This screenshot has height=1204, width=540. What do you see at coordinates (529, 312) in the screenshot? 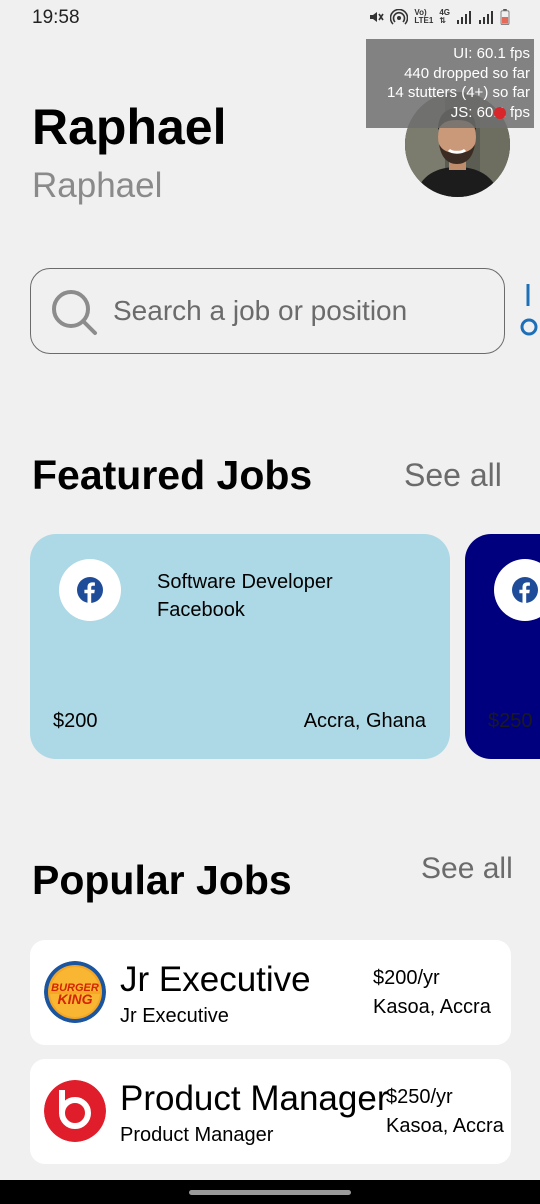
I see `filter-icon` at bounding box center [529, 312].